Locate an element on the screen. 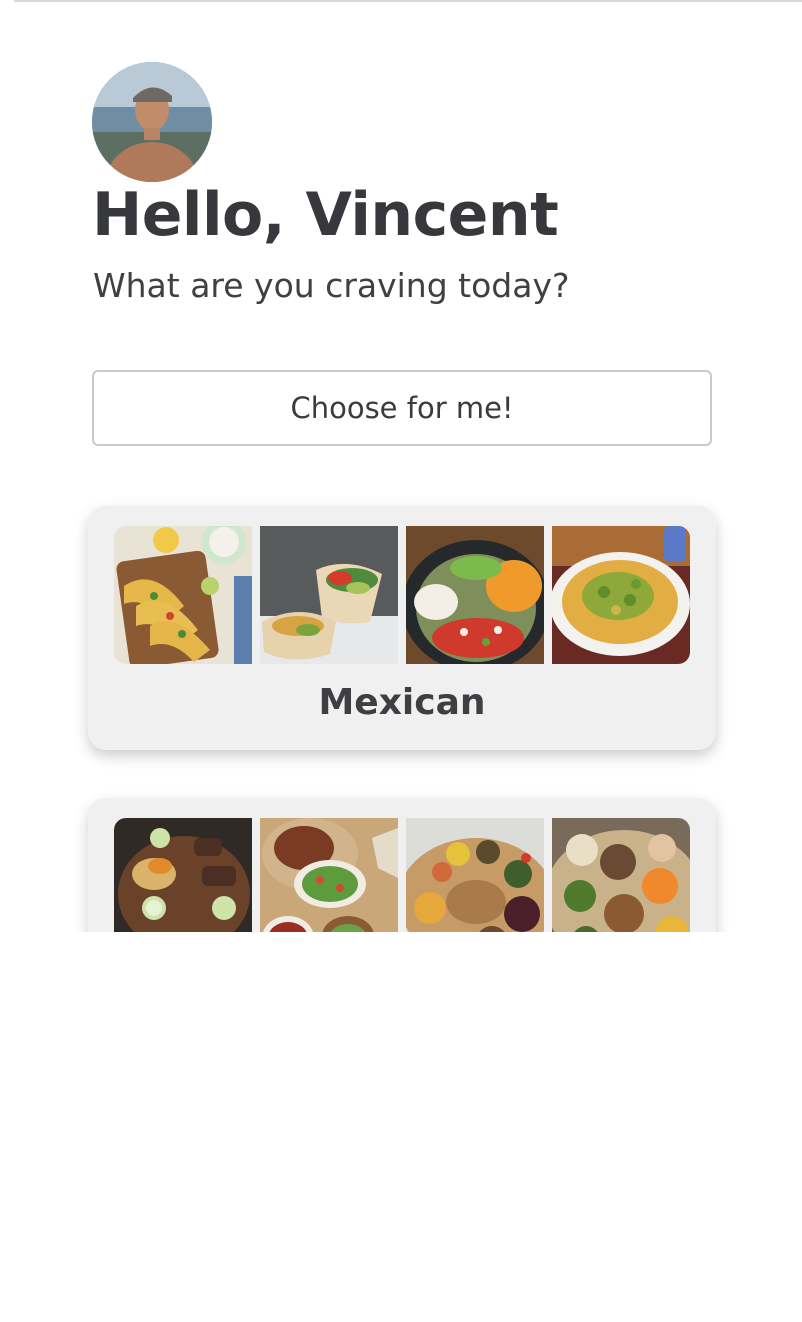 The image size is (802, 1322). avatar-photo is located at coordinates (152, 122).